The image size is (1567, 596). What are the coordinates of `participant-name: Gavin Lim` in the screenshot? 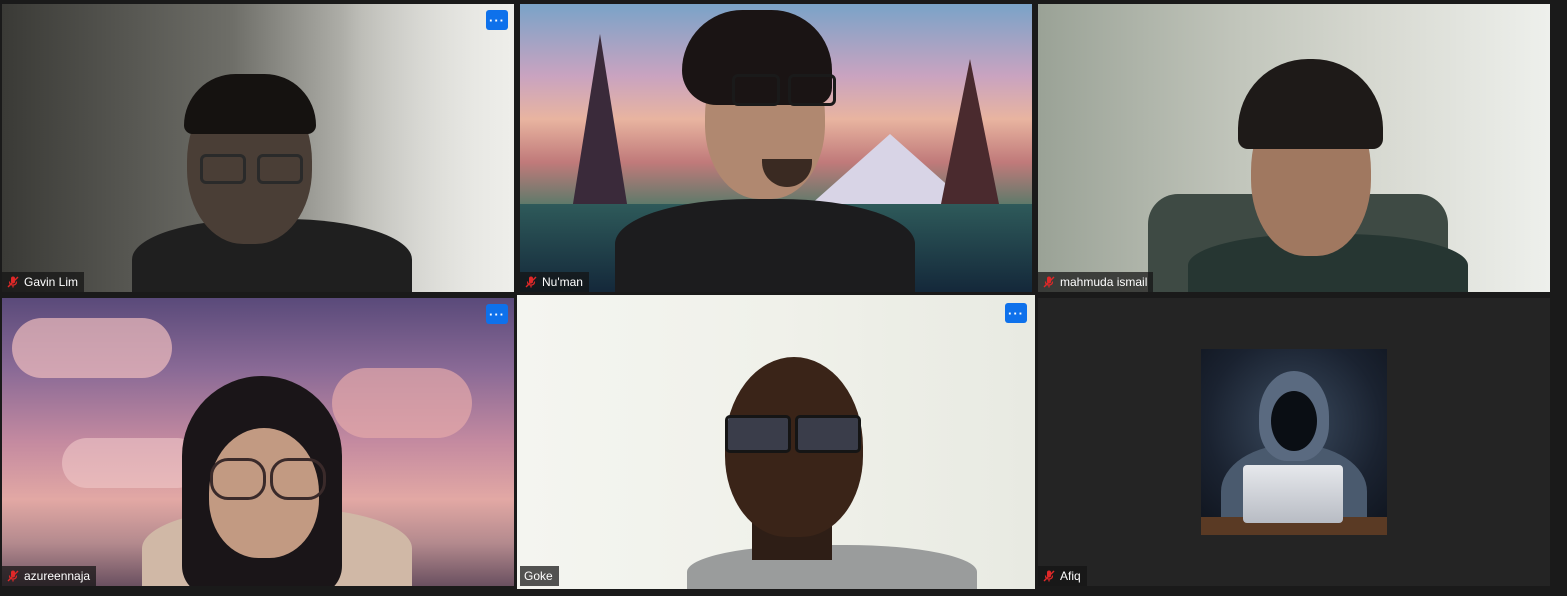 It's located at (51, 282).